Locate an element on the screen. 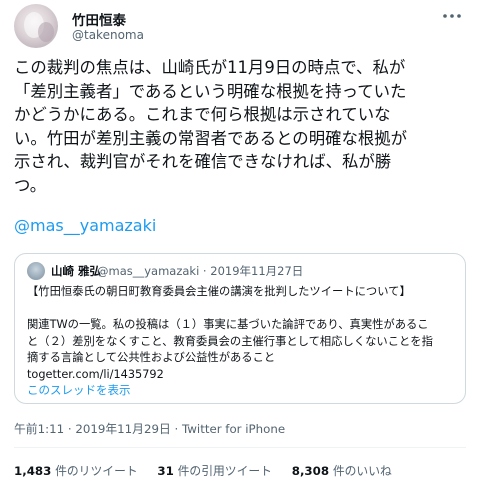  retweets-label: 件のリツイート is located at coordinates (96, 471).